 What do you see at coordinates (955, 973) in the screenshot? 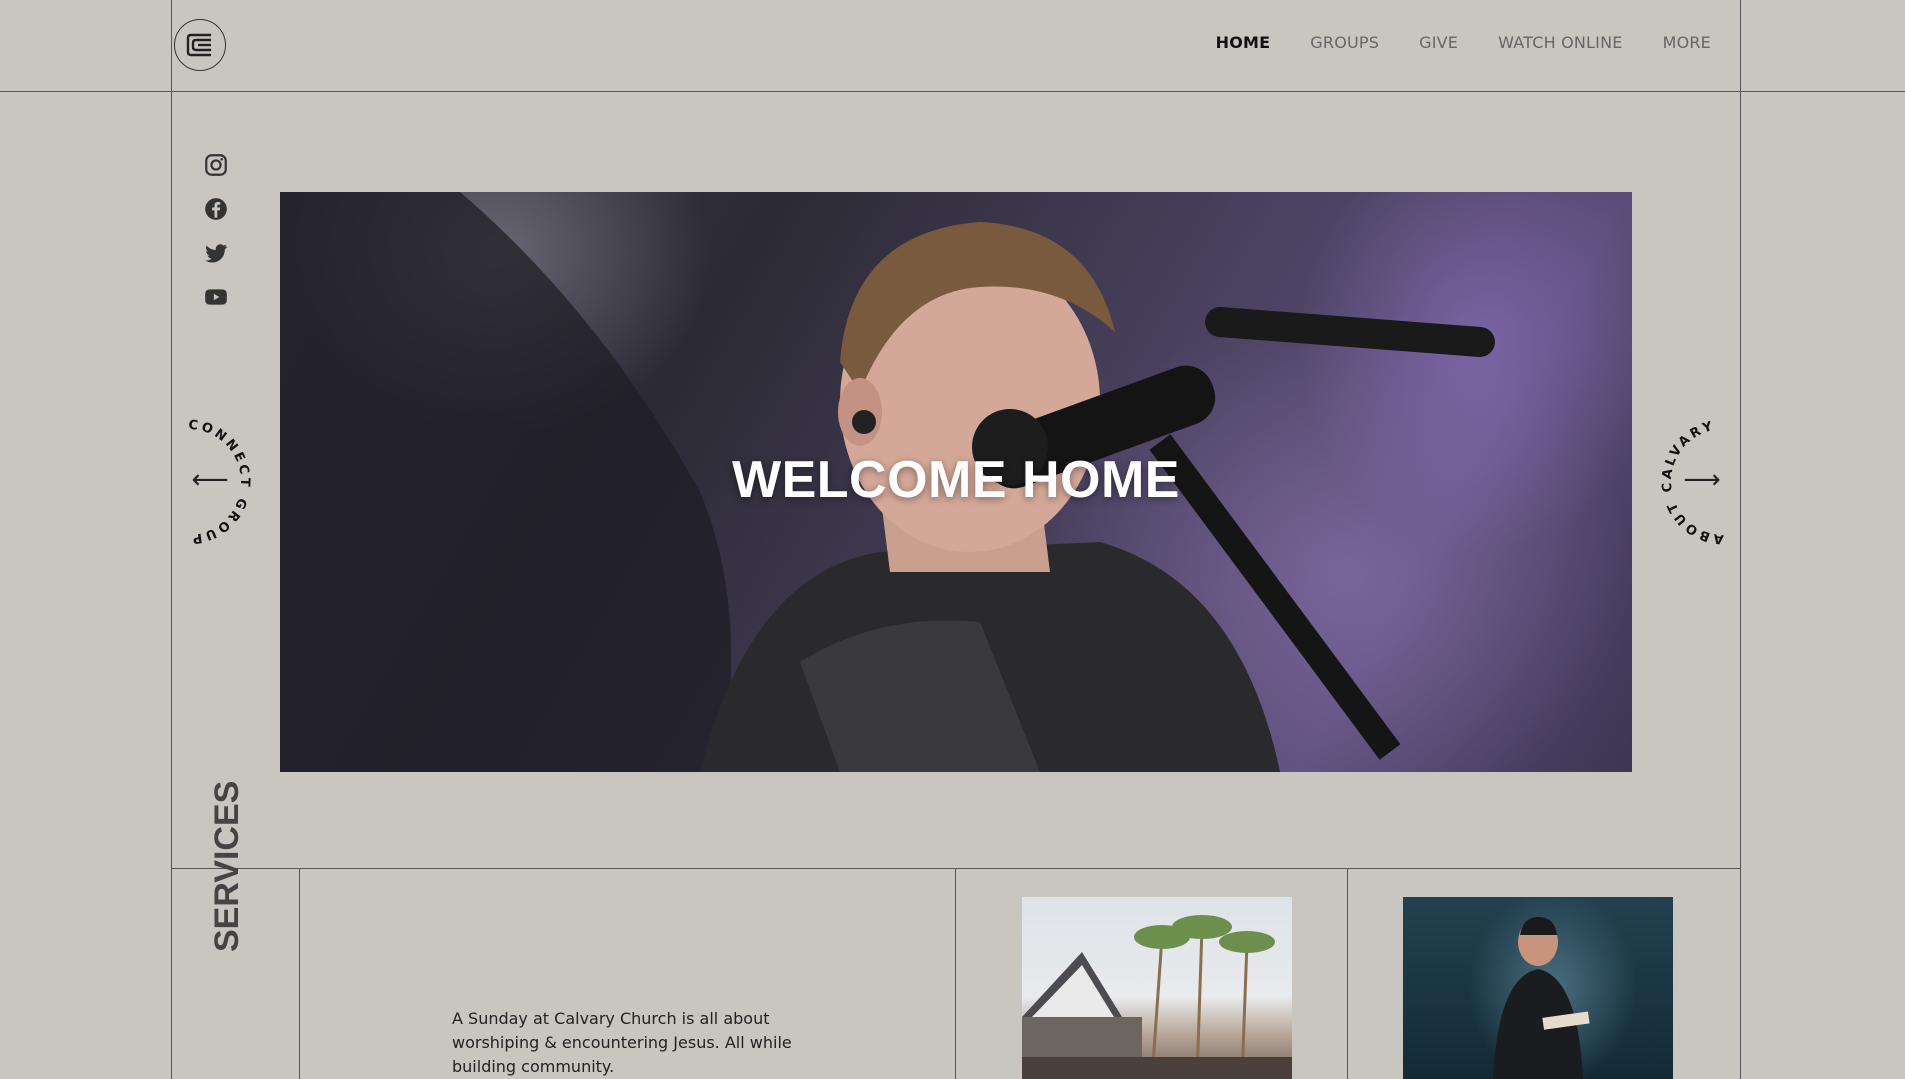
I see `text-col-line` at bounding box center [955, 973].